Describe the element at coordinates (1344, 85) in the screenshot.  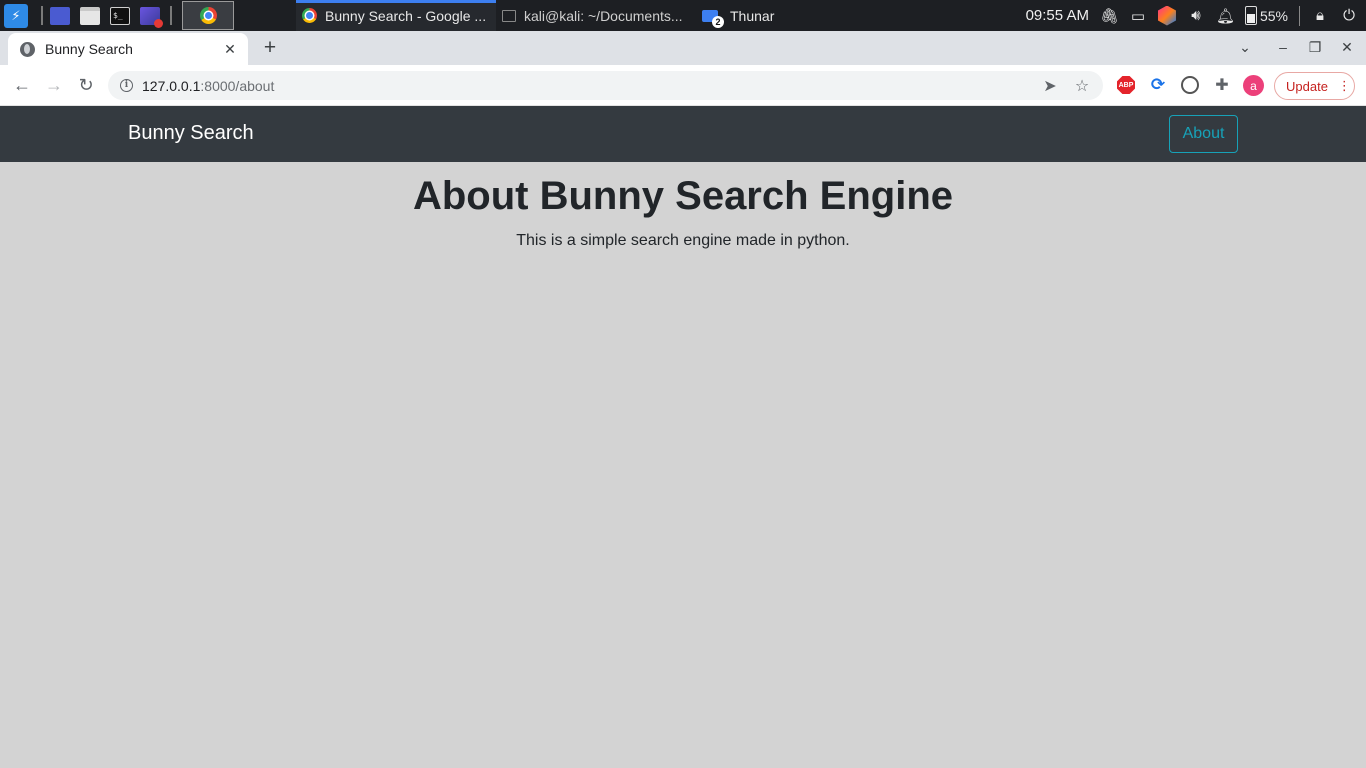
I see `more-vert-icon: ⋮` at that location.